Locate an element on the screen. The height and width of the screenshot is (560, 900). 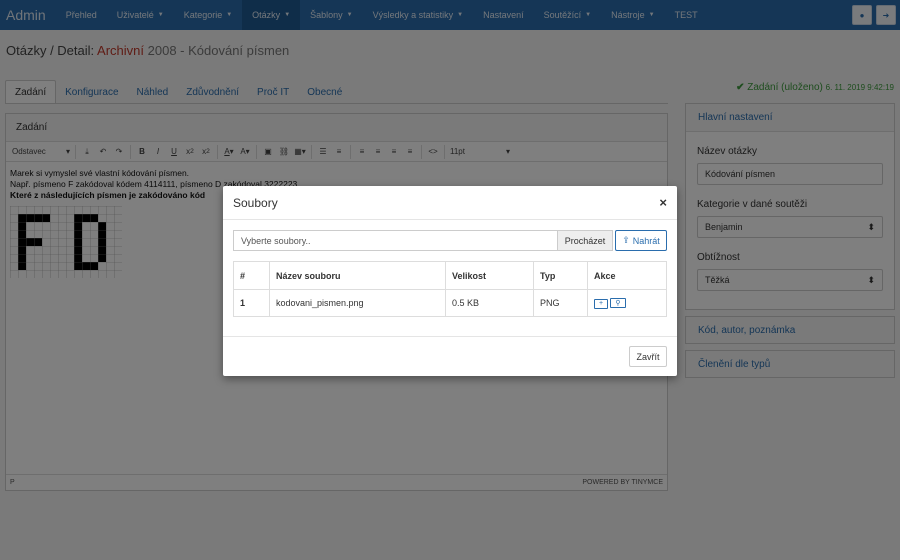
row-size: 0.5 KB is located at coordinates (489, 303).